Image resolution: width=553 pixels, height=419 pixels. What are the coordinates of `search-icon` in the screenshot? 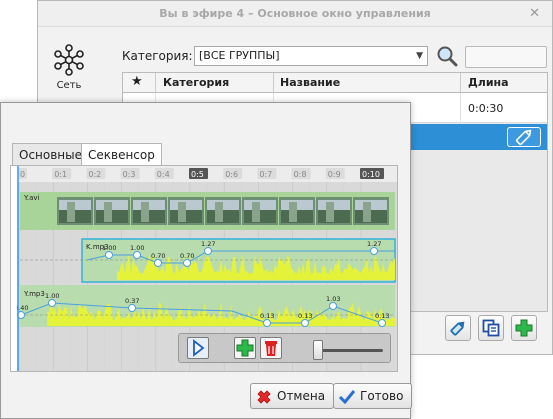 It's located at (447, 56).